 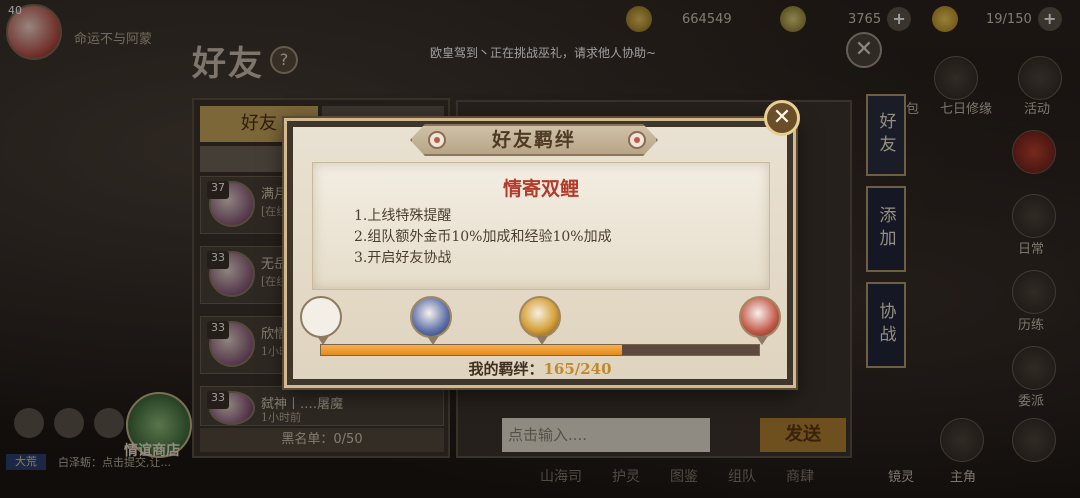 What do you see at coordinates (431, 320) in the screenshot?
I see `bond-milestone-fish-icon` at bounding box center [431, 320].